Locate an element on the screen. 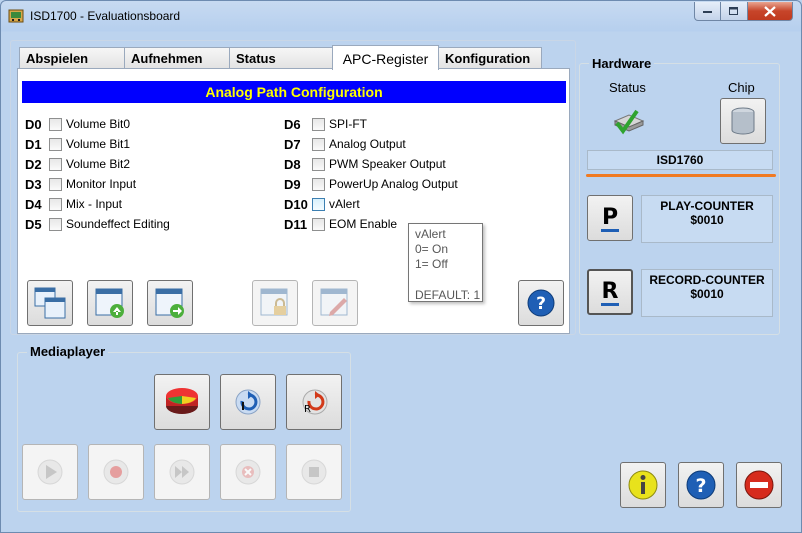 The image size is (802, 533). register-label: Volume Bit2 is located at coordinates (98, 164).